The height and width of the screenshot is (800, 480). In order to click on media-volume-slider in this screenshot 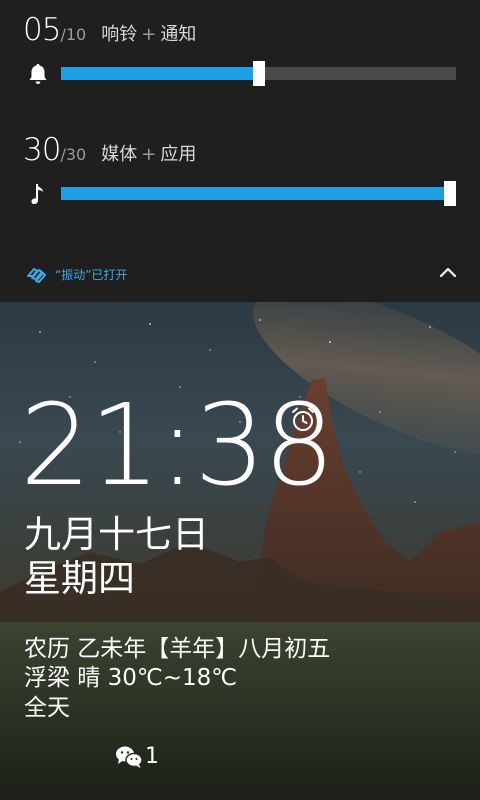, I will do `click(258, 193)`.